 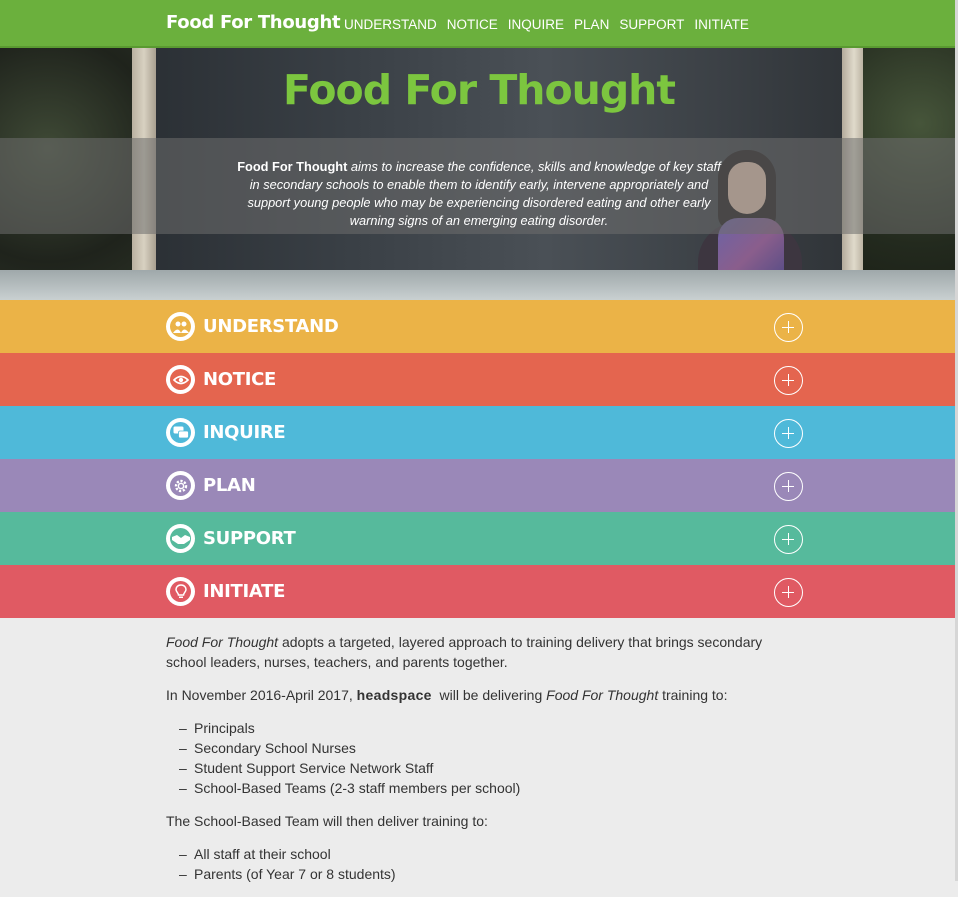 What do you see at coordinates (240, 379) in the screenshot?
I see `accordion-label: NOTICE` at bounding box center [240, 379].